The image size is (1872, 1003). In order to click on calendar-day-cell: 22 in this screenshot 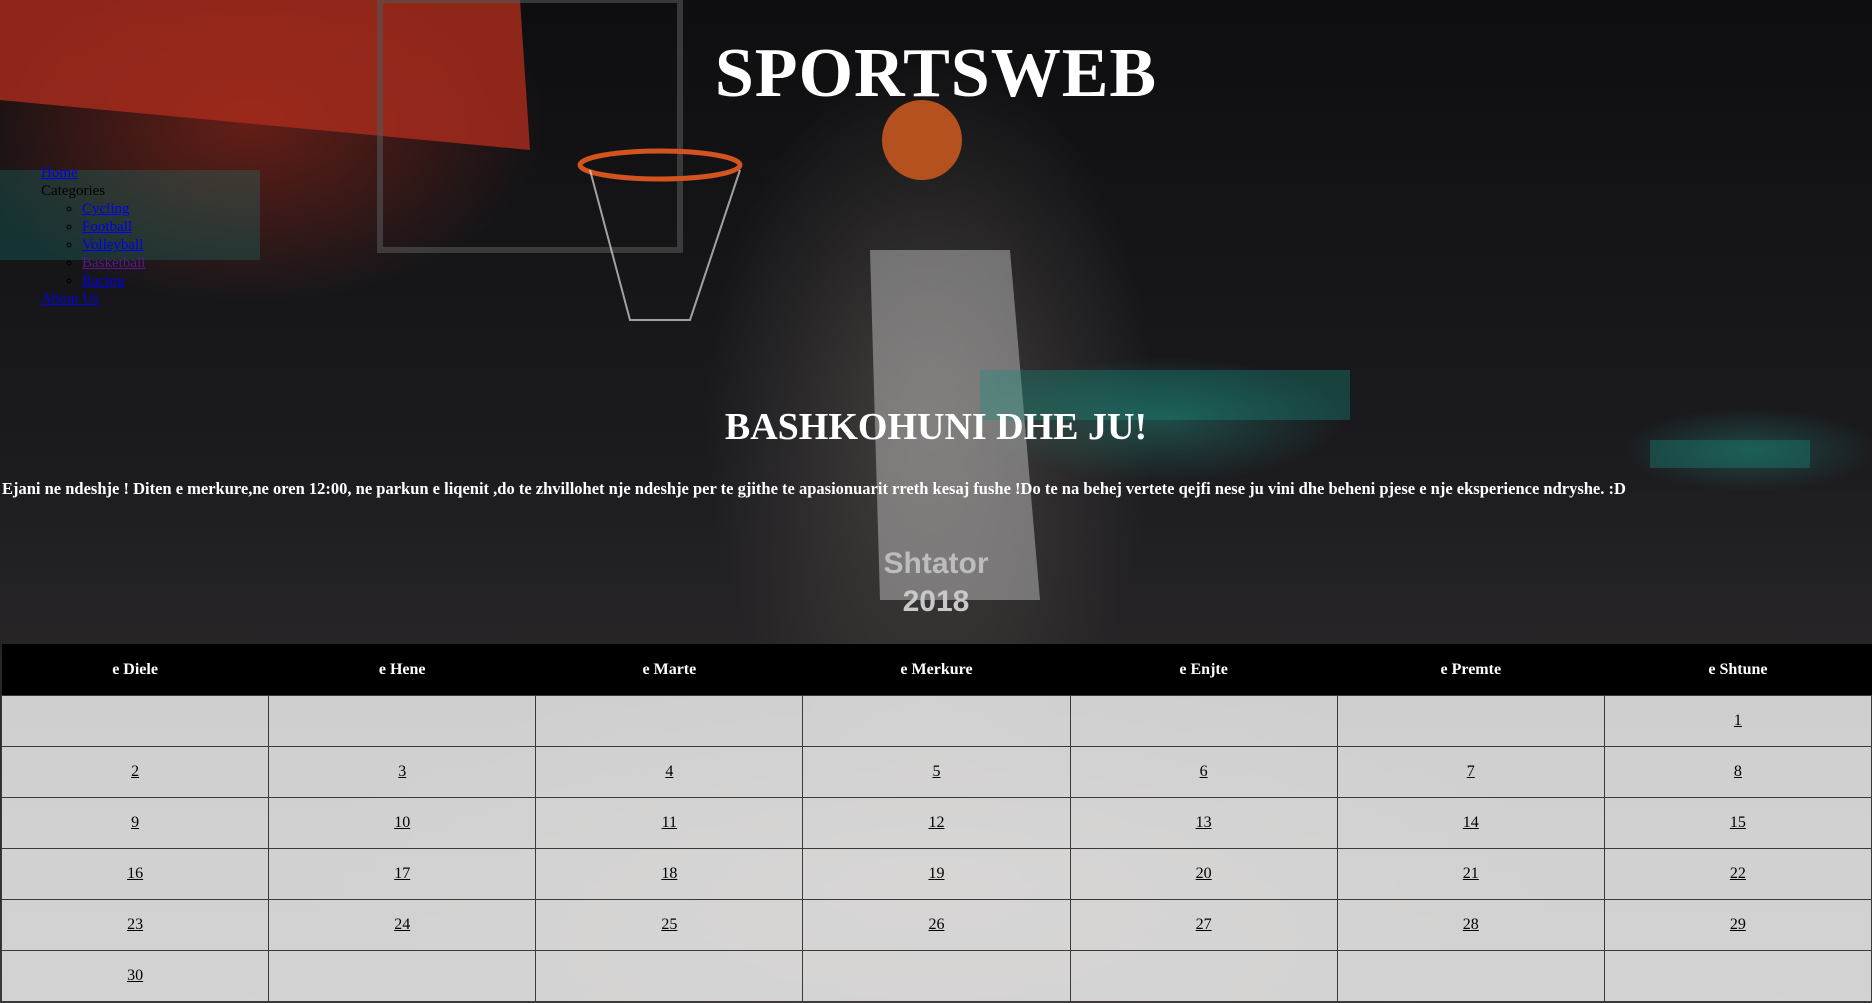, I will do `click(1737, 874)`.